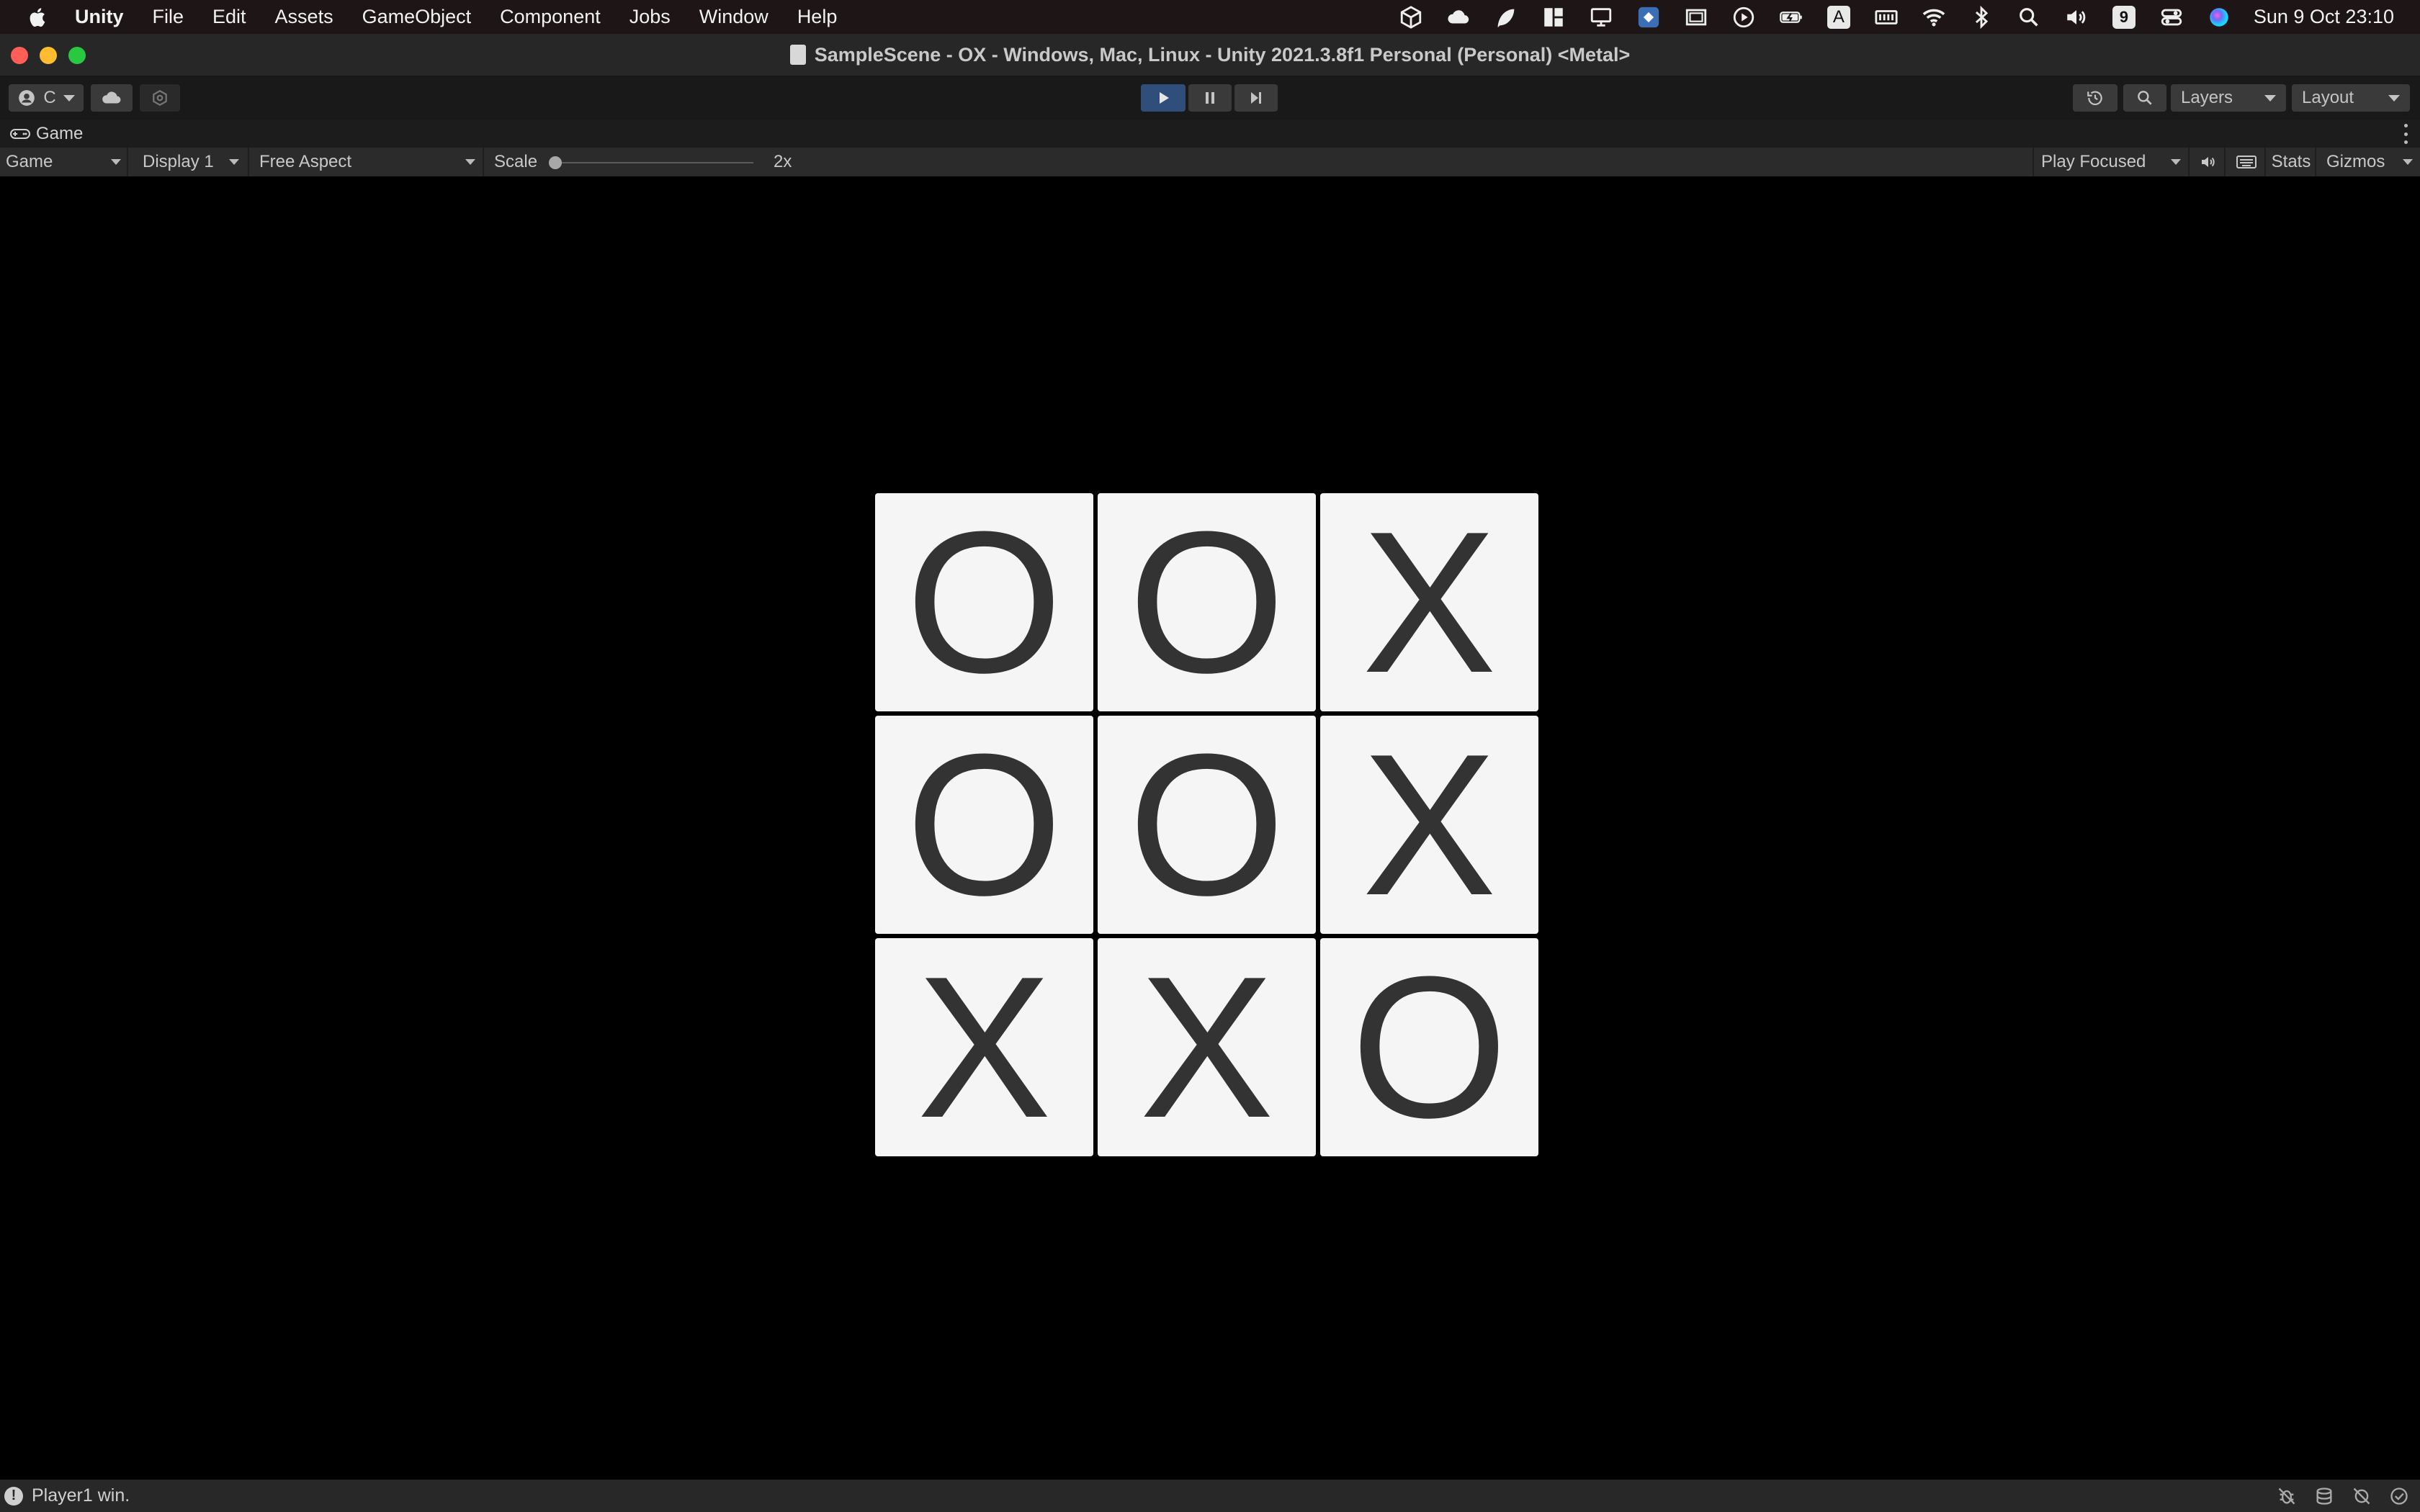 The width and height of the screenshot is (2420, 1512). I want to click on board-cell-2-1: O, so click(984, 825).